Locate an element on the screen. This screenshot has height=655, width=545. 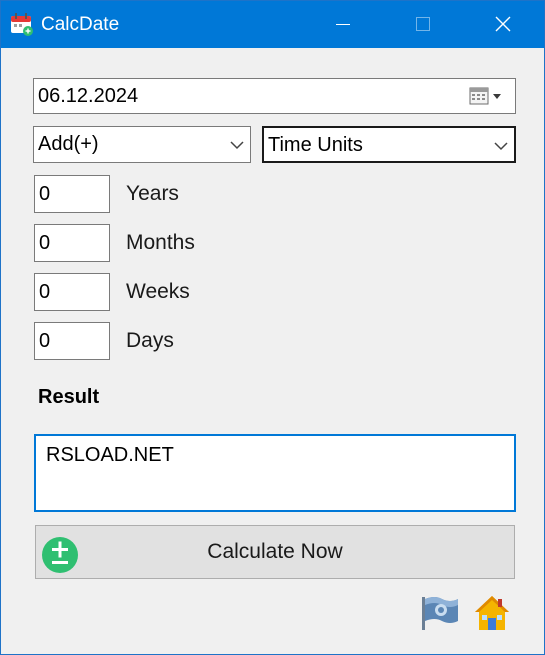
calculate-button: Calculate Now is located at coordinates (275, 552).